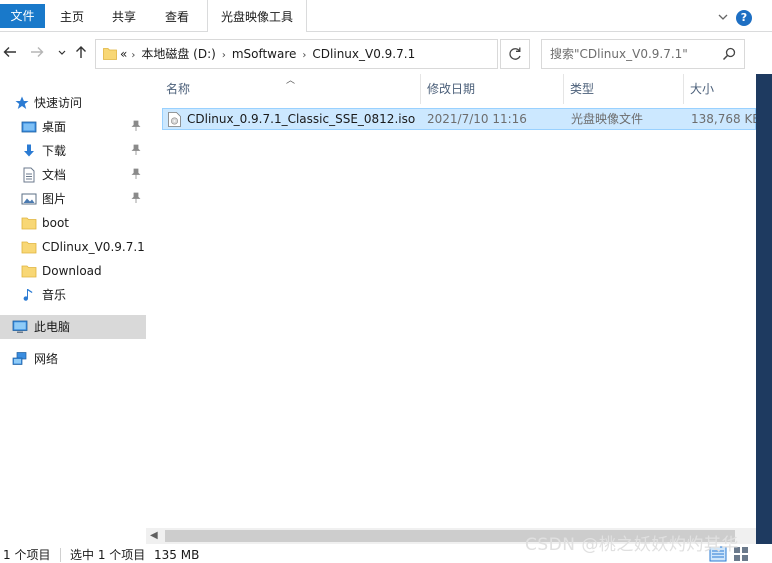 Image resolution: width=772 pixels, height=563 pixels. What do you see at coordinates (386, 16) in the screenshot?
I see `ribbon-tab-bar: 文件 主页 共享 查看 光盘映像工具 ?` at bounding box center [386, 16].